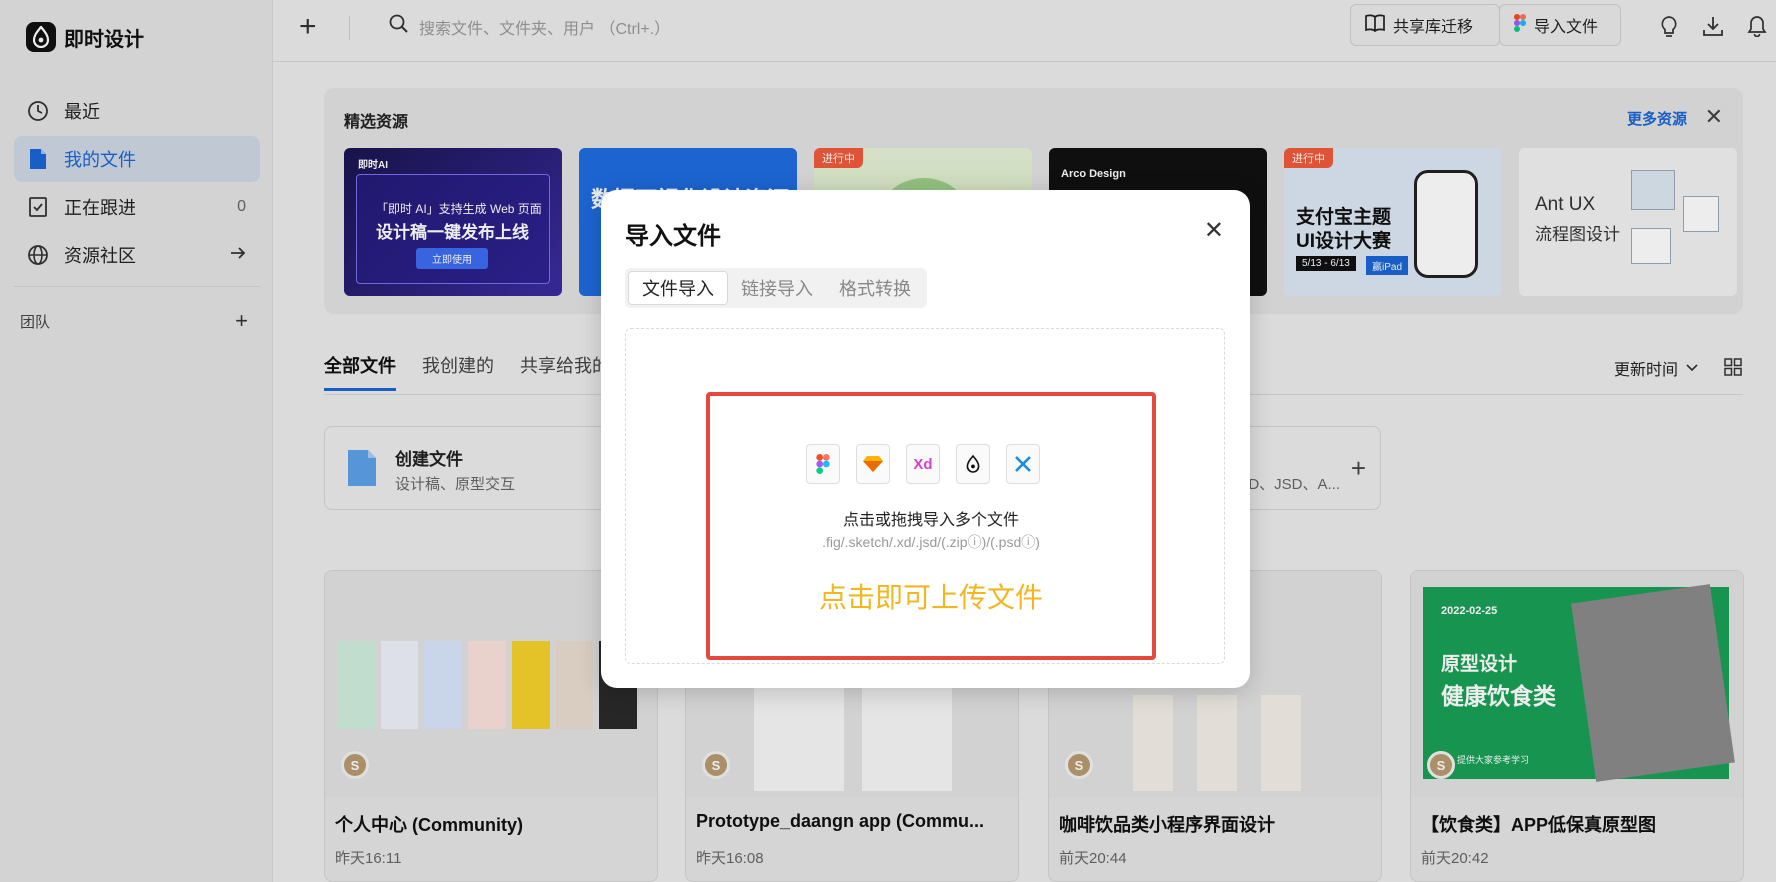 The height and width of the screenshot is (882, 1776). What do you see at coordinates (823, 464) in the screenshot?
I see `figma-icon` at bounding box center [823, 464].